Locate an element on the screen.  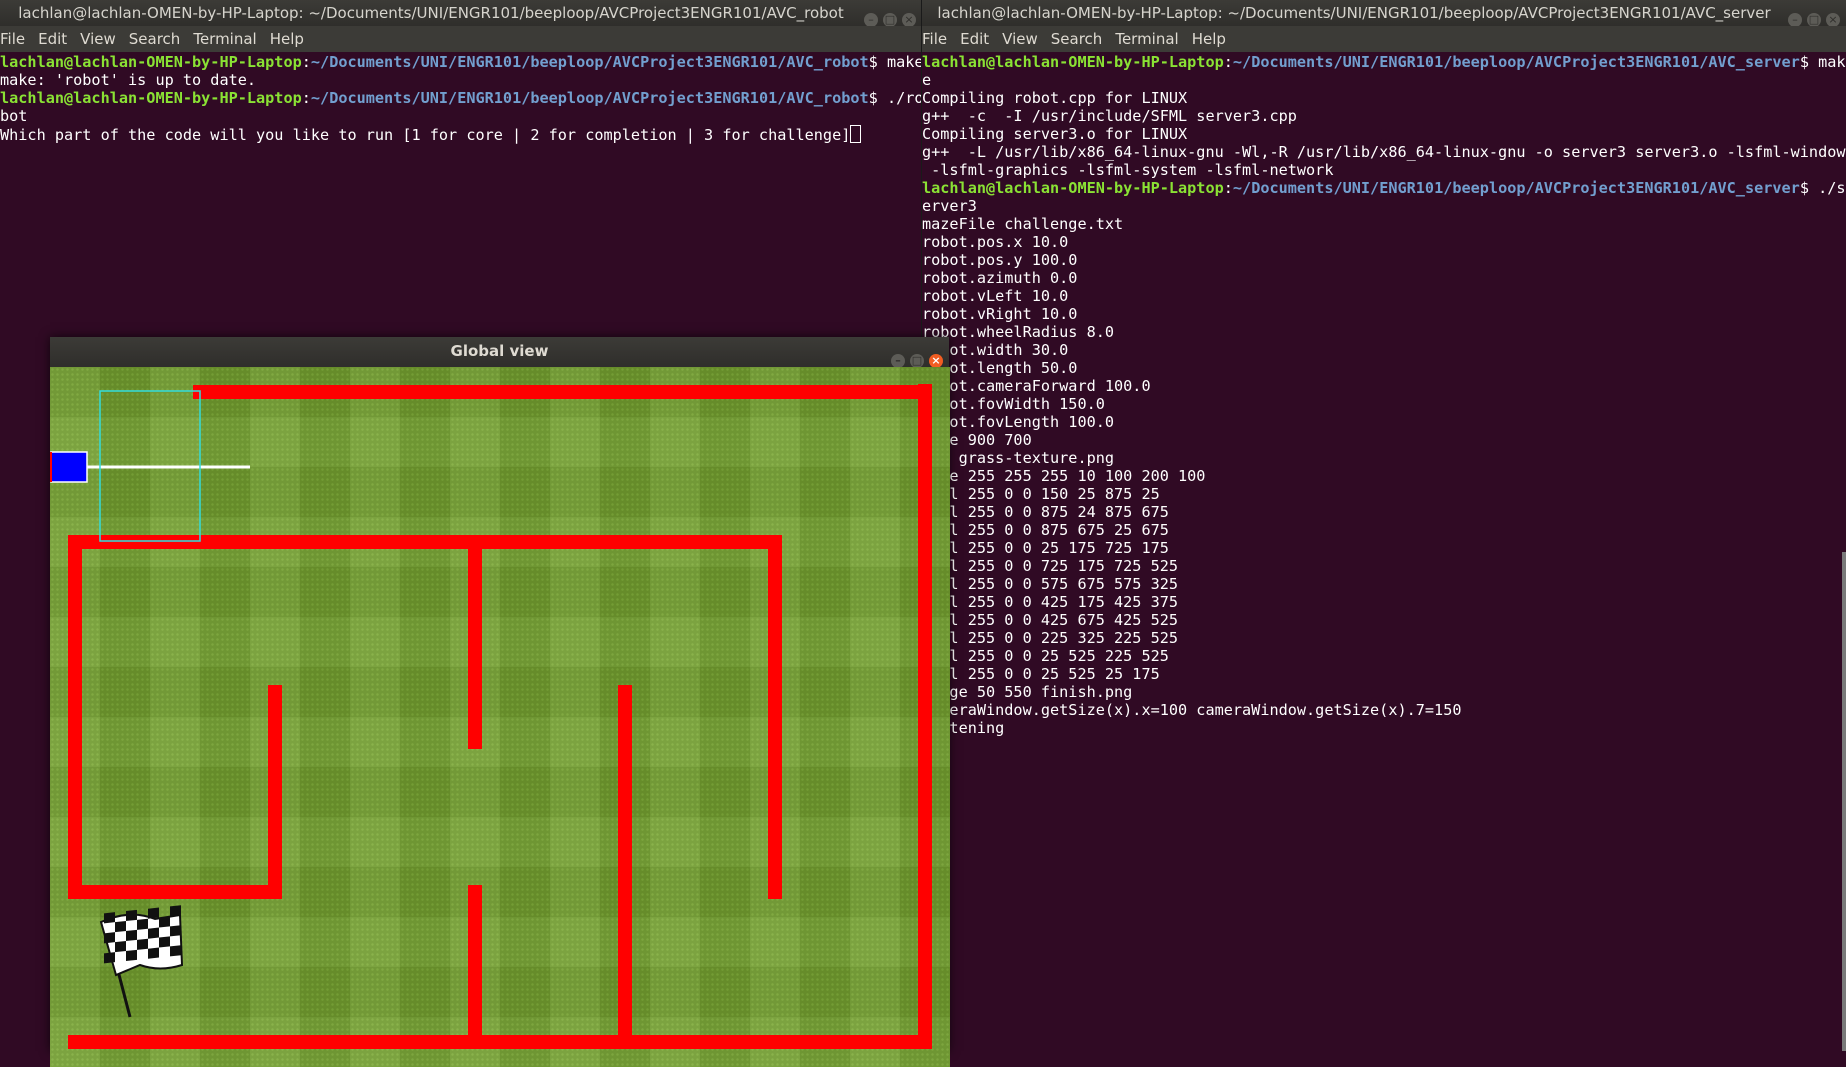
server-output-line: mazeFile challenge.txt is located at coordinates (1023, 224).